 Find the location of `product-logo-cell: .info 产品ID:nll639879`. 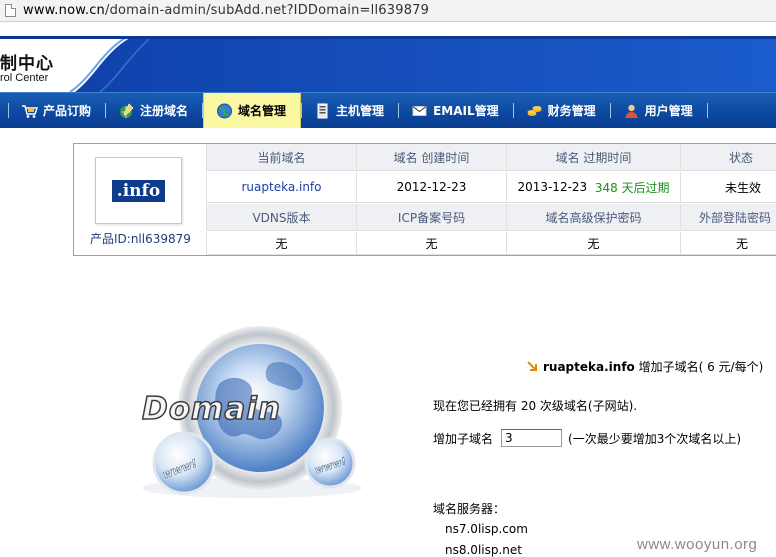

product-logo-cell: .info 产品ID:nll639879 is located at coordinates (140, 199).